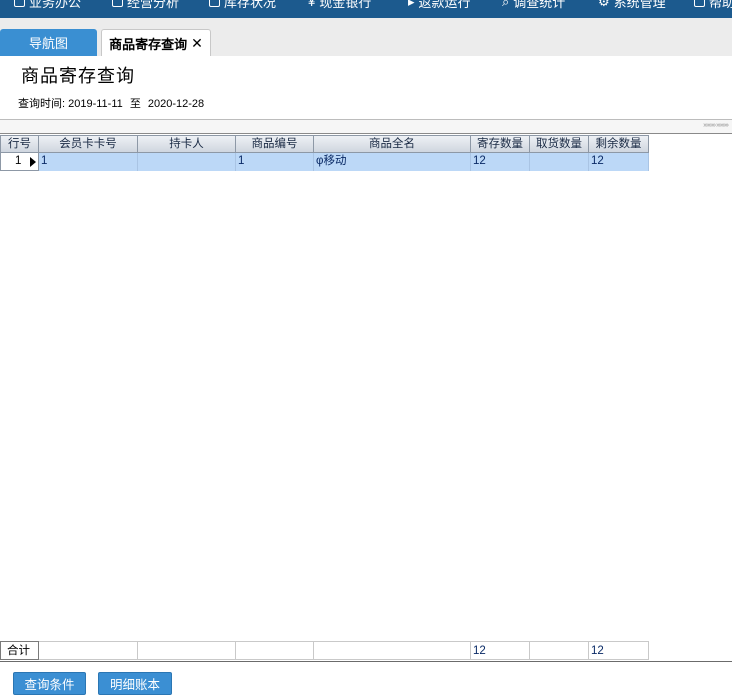 The width and height of the screenshot is (732, 698). I want to click on grip-icon: ››››››››› ›››››››››, so click(716, 125).